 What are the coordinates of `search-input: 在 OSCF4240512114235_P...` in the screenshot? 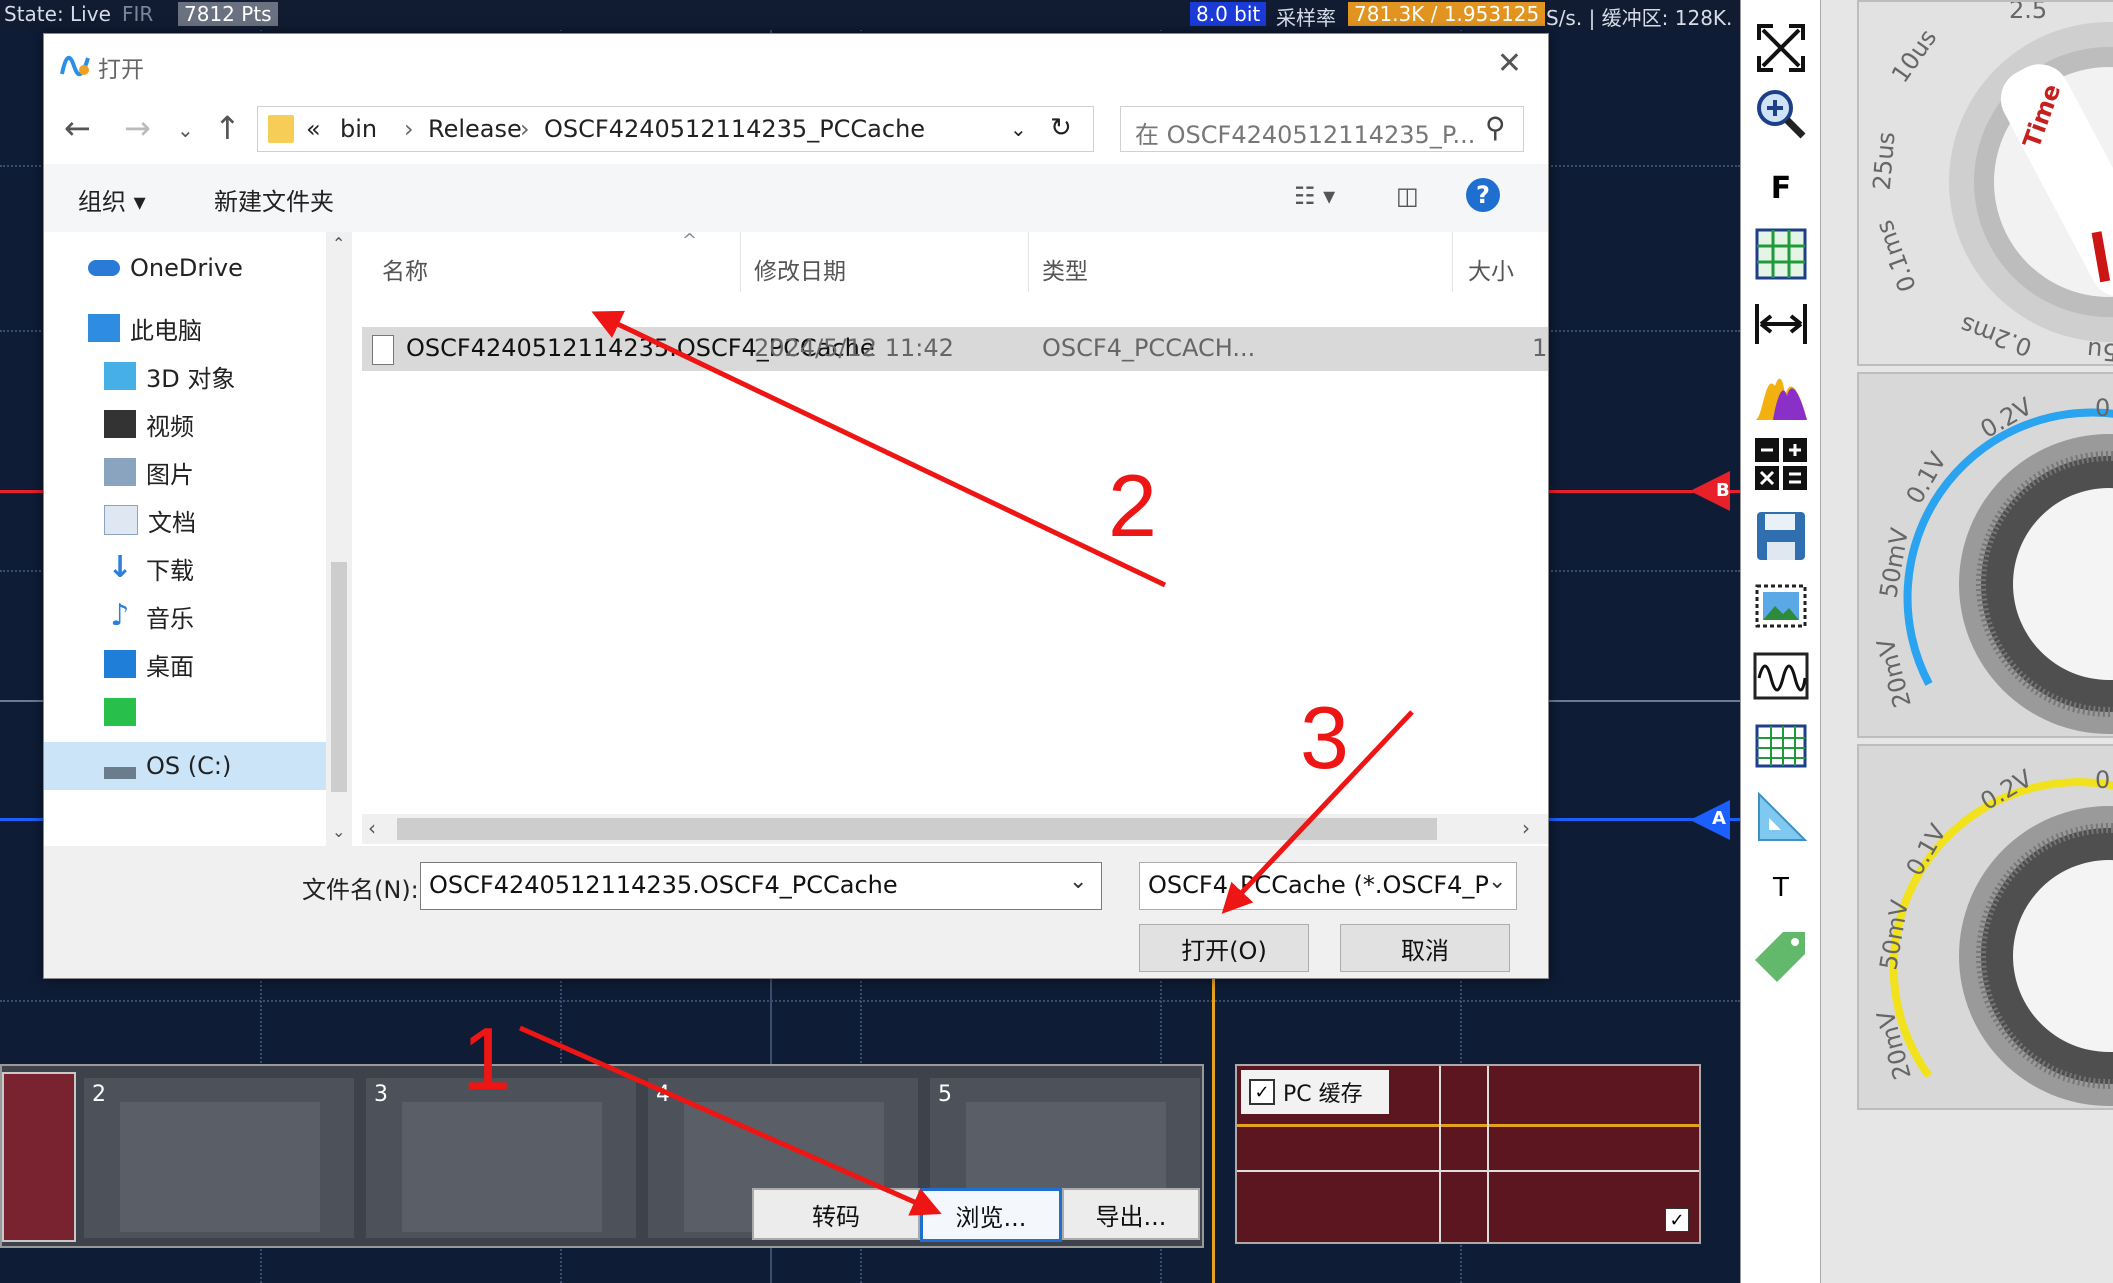 It's located at (1305, 132).